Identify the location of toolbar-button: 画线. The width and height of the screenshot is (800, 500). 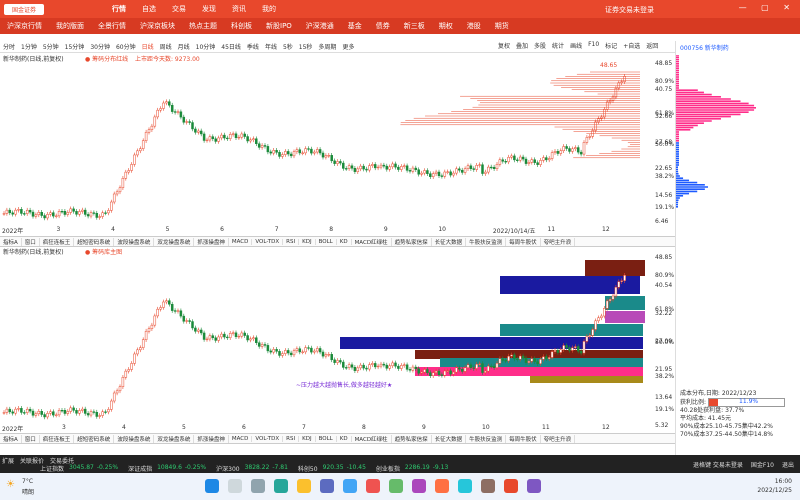
(576, 45).